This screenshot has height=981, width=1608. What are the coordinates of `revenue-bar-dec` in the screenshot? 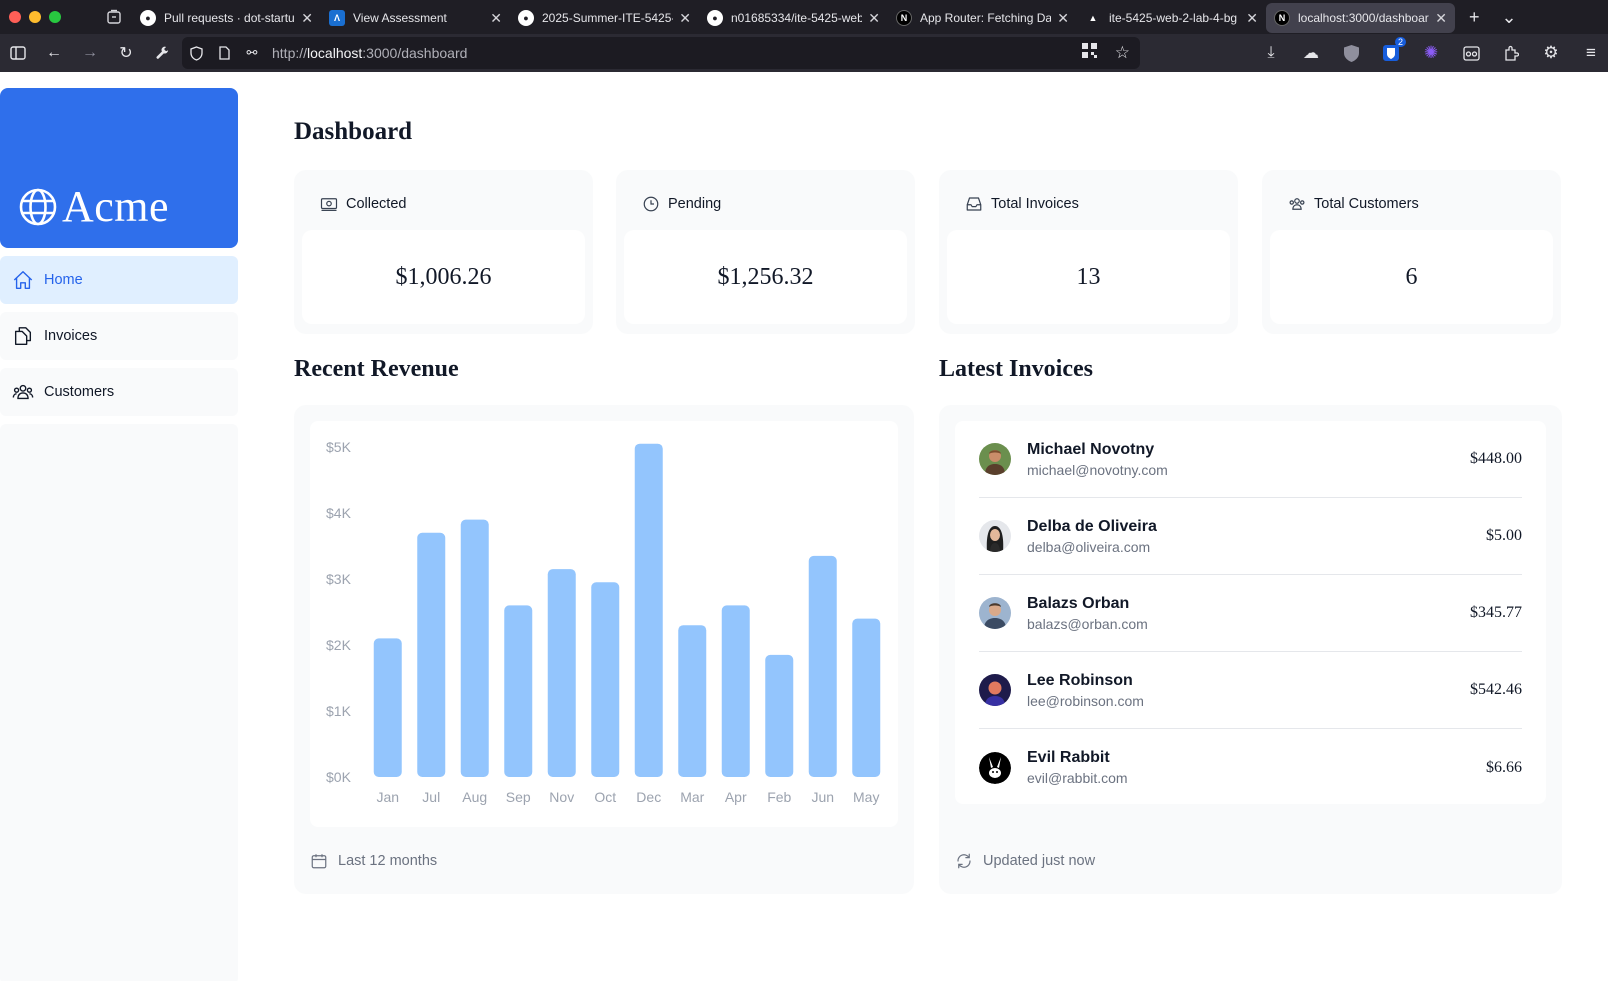 It's located at (648, 610).